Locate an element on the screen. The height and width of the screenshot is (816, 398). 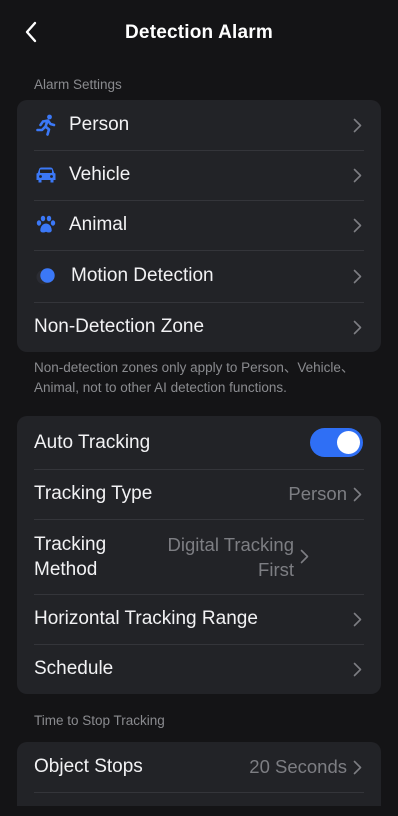
list-item-motion-detection: Motion Detection is located at coordinates (199, 276).